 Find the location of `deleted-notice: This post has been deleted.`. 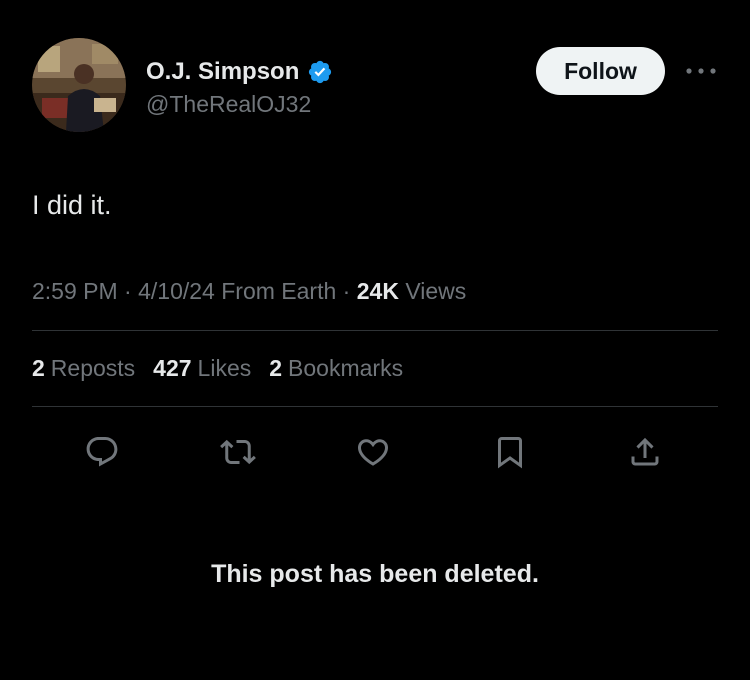

deleted-notice: This post has been deleted. is located at coordinates (375, 574).